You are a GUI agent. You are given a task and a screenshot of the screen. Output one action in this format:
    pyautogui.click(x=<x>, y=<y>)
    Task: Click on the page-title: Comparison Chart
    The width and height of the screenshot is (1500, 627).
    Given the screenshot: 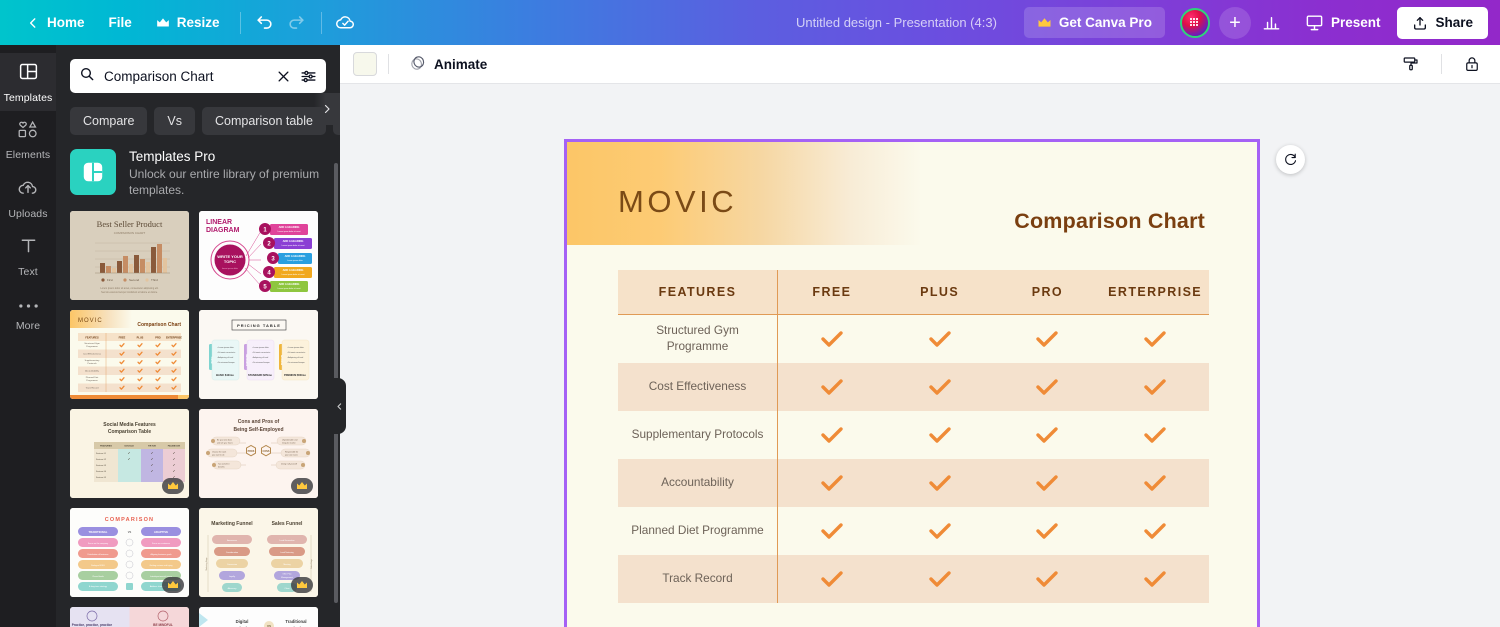 What is the action you would take?
    pyautogui.click(x=1109, y=221)
    